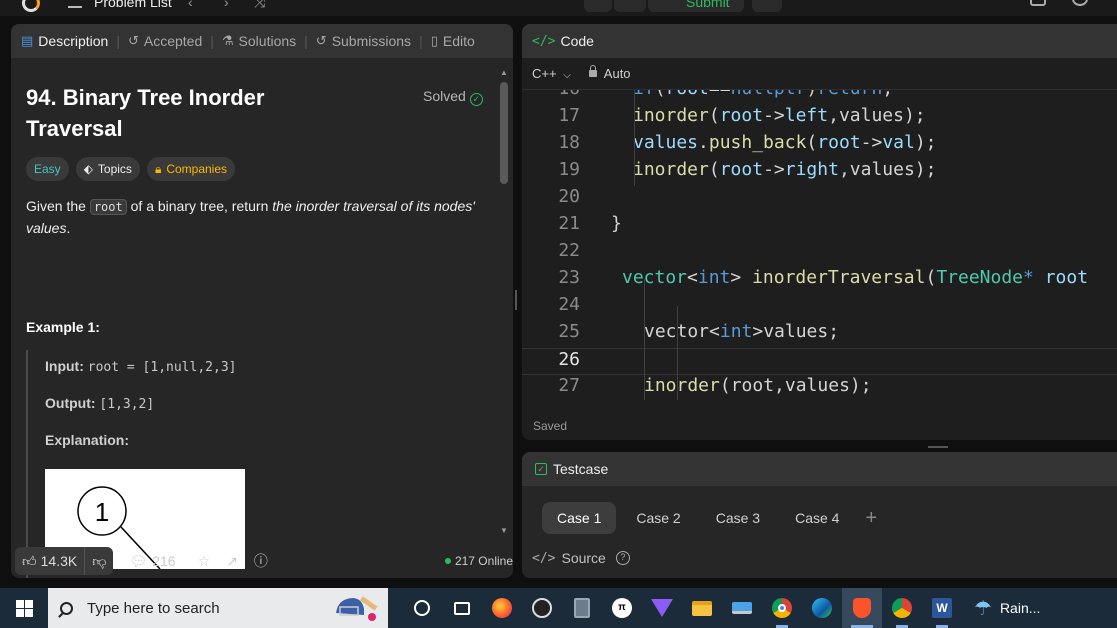 The width and height of the screenshot is (1117, 628). Describe the element at coordinates (817, 518) in the screenshot. I see `tab-case-4: Case 4` at that location.